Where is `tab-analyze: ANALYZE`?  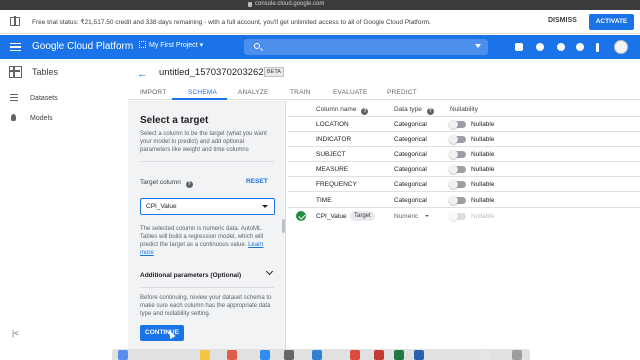
tab-analyze: ANALYZE is located at coordinates (253, 92).